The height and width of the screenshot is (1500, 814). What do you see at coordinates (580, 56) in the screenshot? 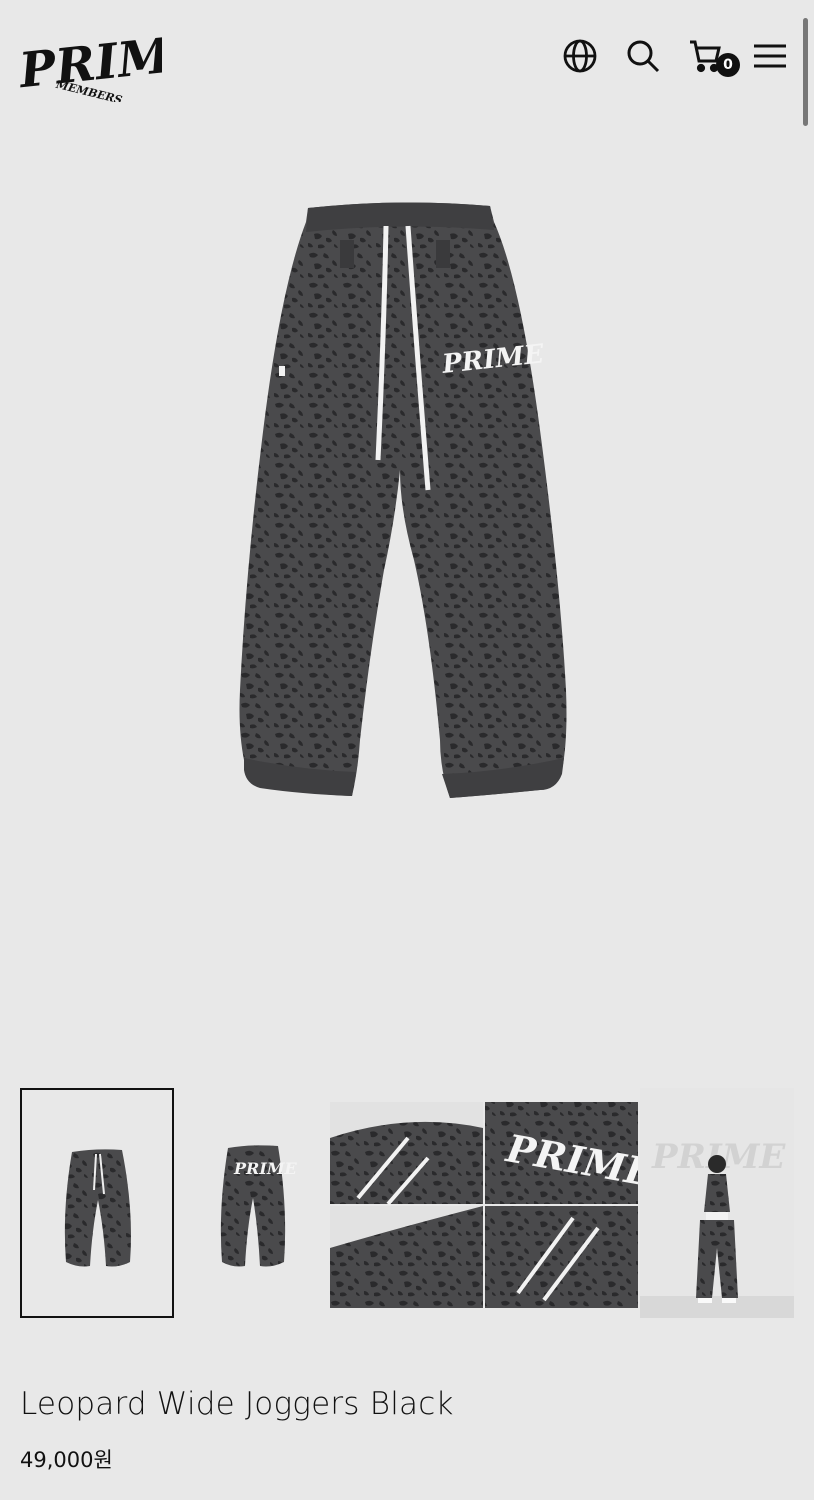
I see `globe-icon` at bounding box center [580, 56].